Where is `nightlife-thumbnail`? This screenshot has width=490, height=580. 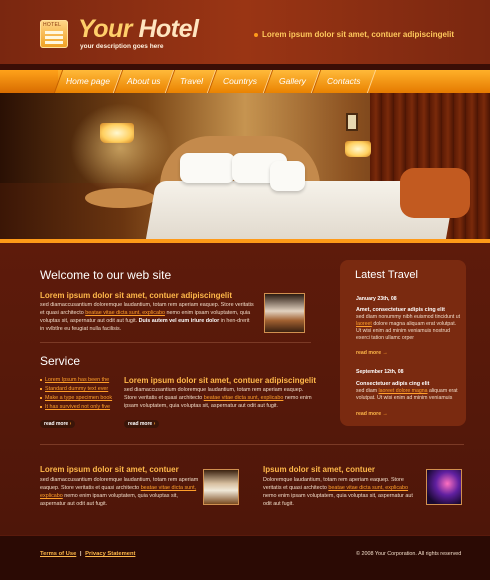 nightlife-thumbnail is located at coordinates (444, 487).